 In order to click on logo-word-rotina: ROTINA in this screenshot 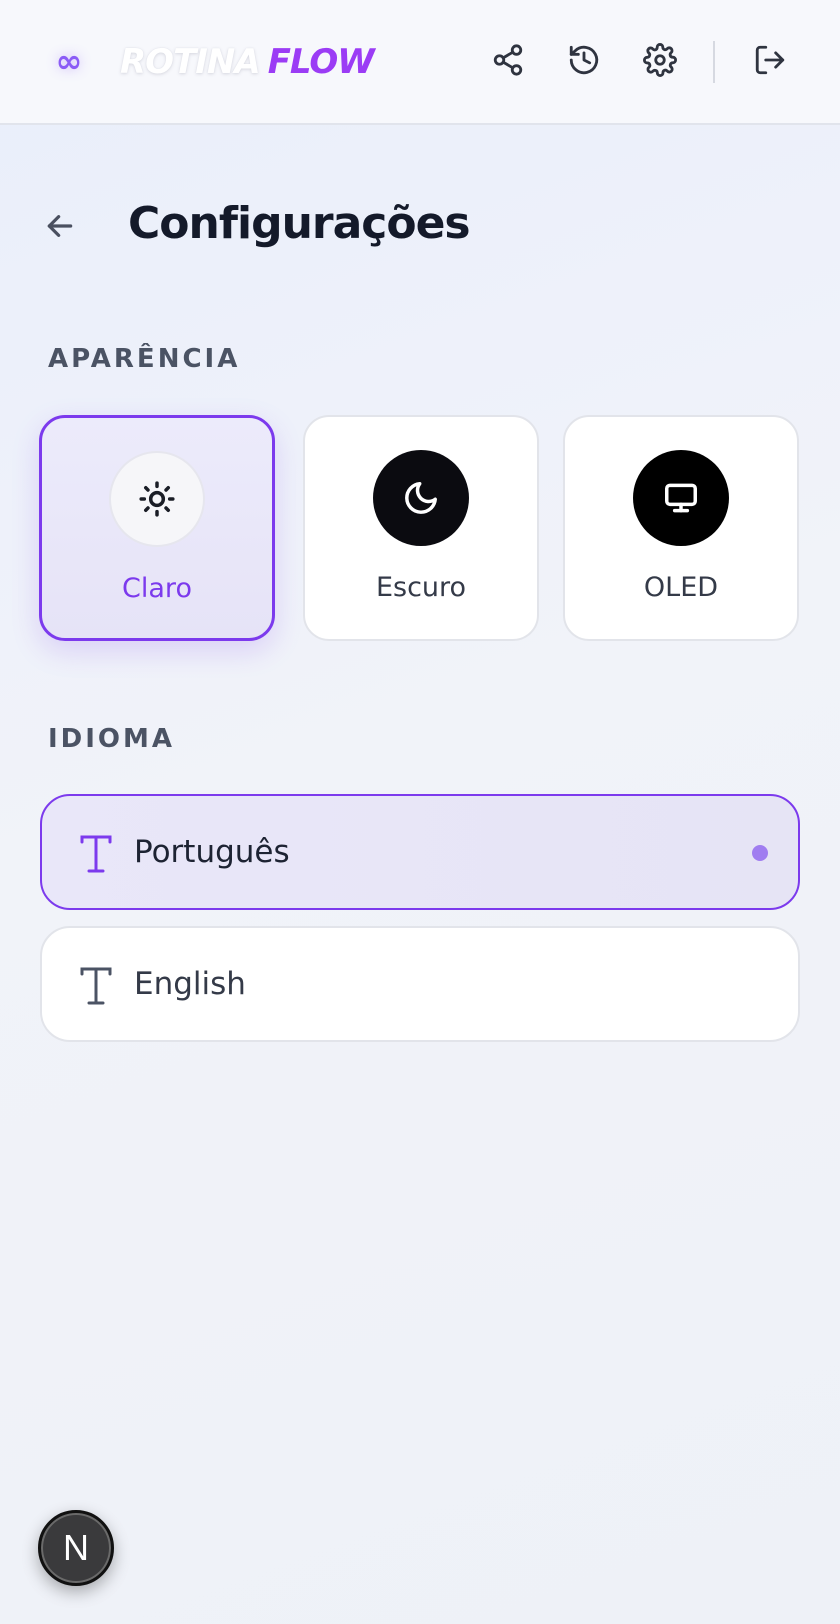, I will do `click(190, 62)`.